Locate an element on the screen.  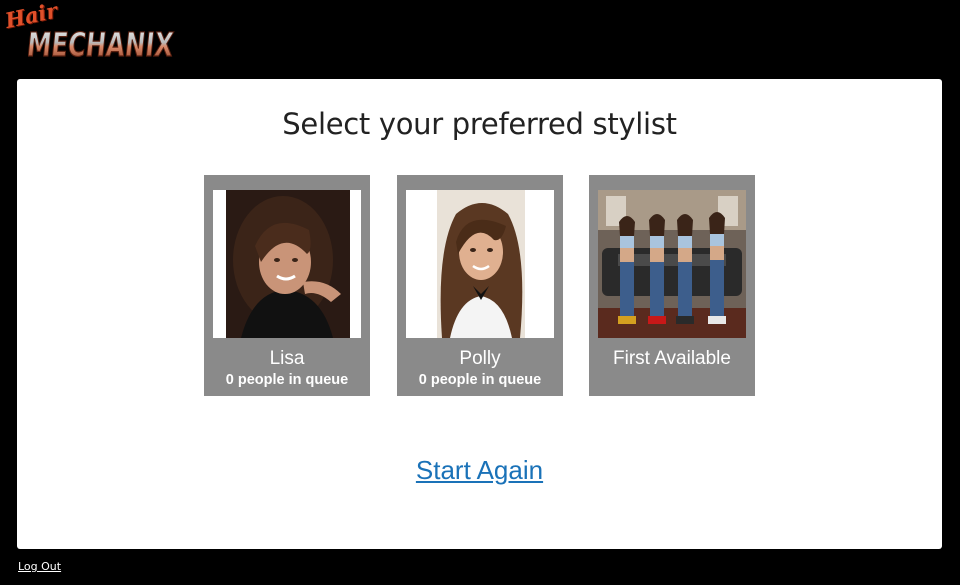
stylist-photo-lisa is located at coordinates (287, 264).